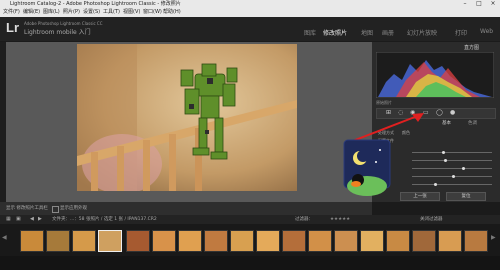 This screenshot has width=500, height=270. Describe the element at coordinates (493, 4) in the screenshot. I see `close-button: ×` at that location.